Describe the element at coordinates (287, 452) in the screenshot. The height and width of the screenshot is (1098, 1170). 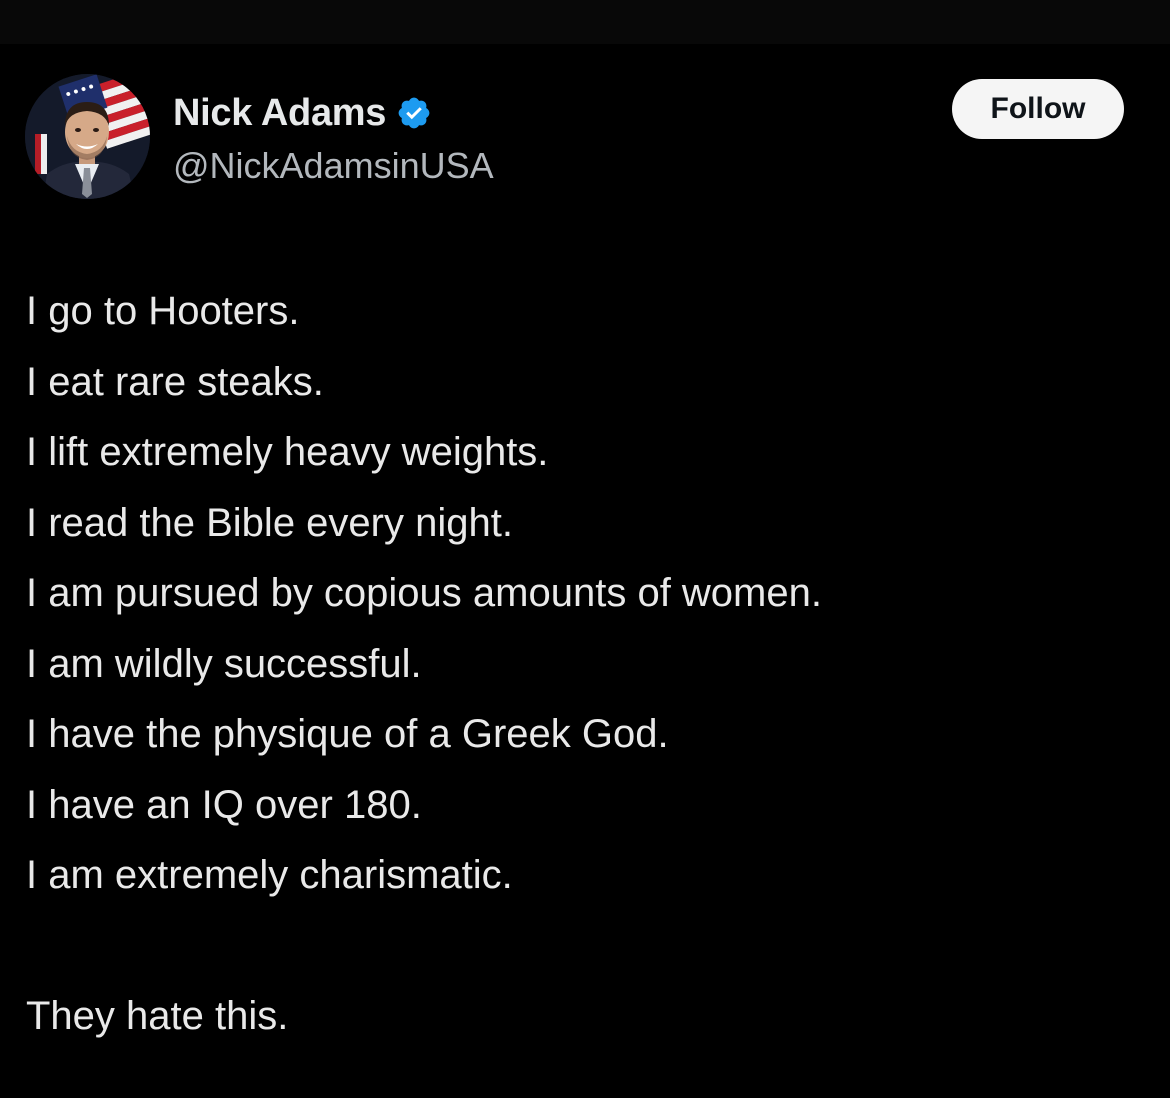
I see `post-line: I lift extremely heavy weights.` at that location.